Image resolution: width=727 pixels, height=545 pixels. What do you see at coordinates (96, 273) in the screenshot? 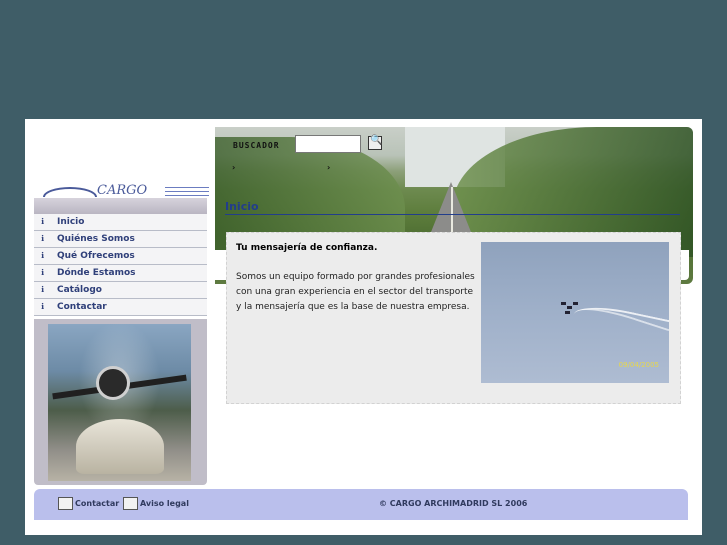
I see `nav-item-label: Dónde Estamos` at bounding box center [96, 273].